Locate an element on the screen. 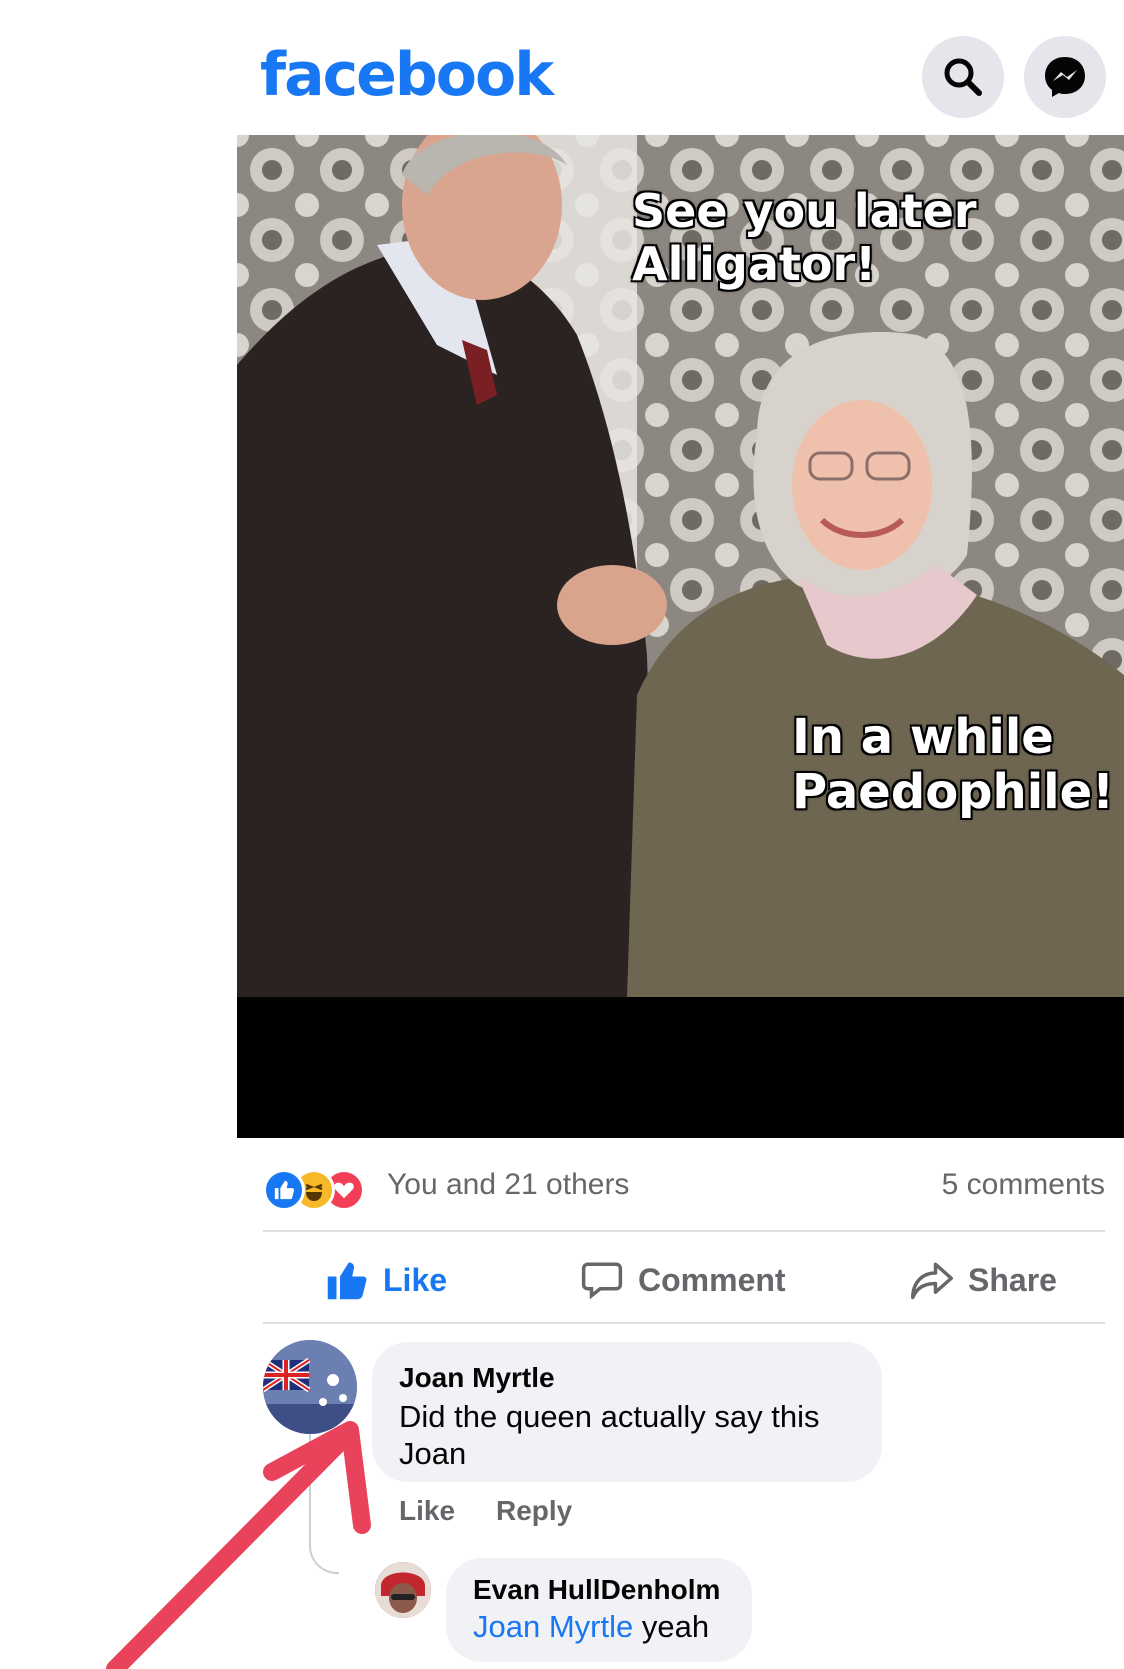 This screenshot has width=1124, height=1669. red-arrow-annotation is located at coordinates (238, 1545).